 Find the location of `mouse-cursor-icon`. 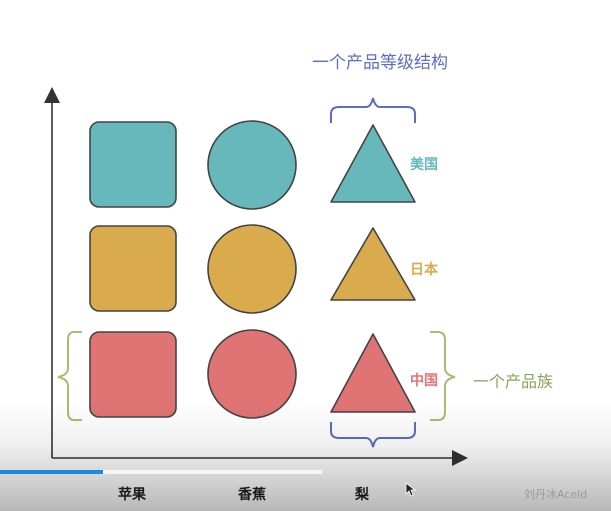

mouse-cursor-icon is located at coordinates (411, 489).